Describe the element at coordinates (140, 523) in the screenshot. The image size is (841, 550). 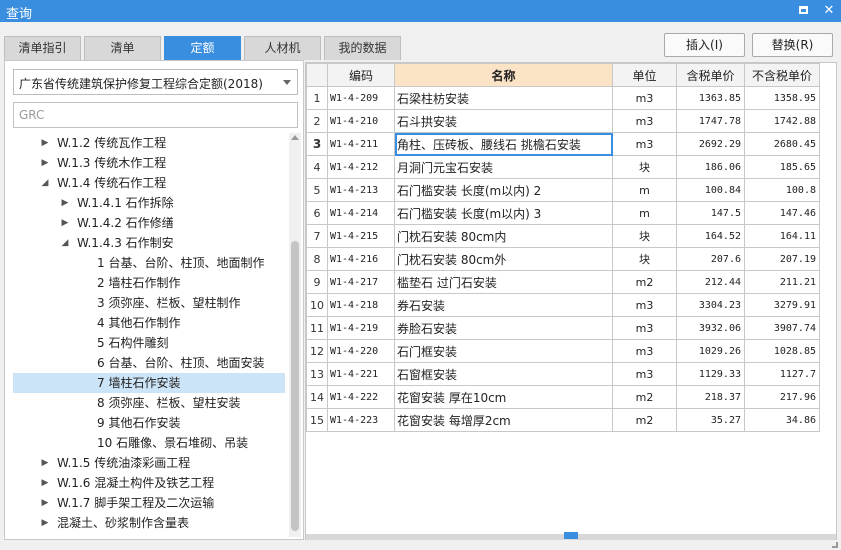
I see `tree-node: ▶ 混凝土、砂浆制作含量表` at that location.